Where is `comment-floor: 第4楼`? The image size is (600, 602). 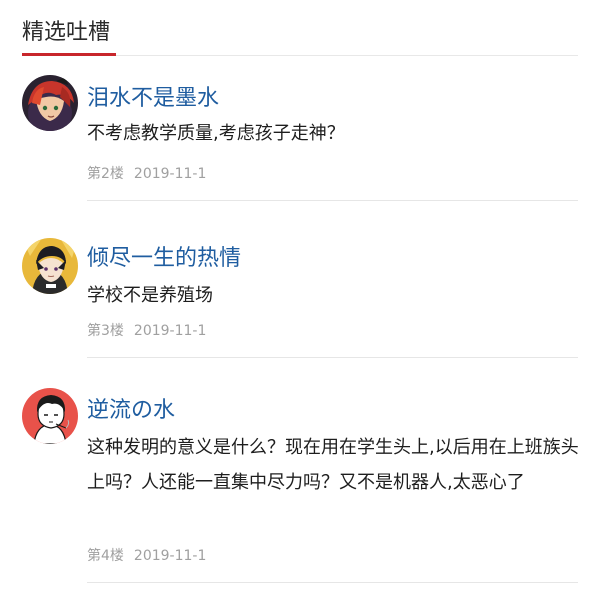 comment-floor: 第4楼 is located at coordinates (105, 556).